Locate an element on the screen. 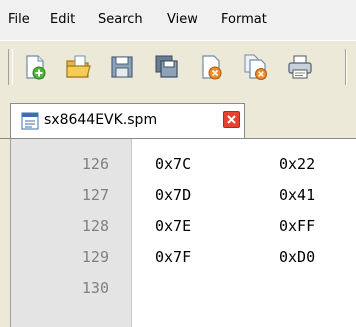  editor-line: 129 0x7F 0xD0 is located at coordinates (178, 256).